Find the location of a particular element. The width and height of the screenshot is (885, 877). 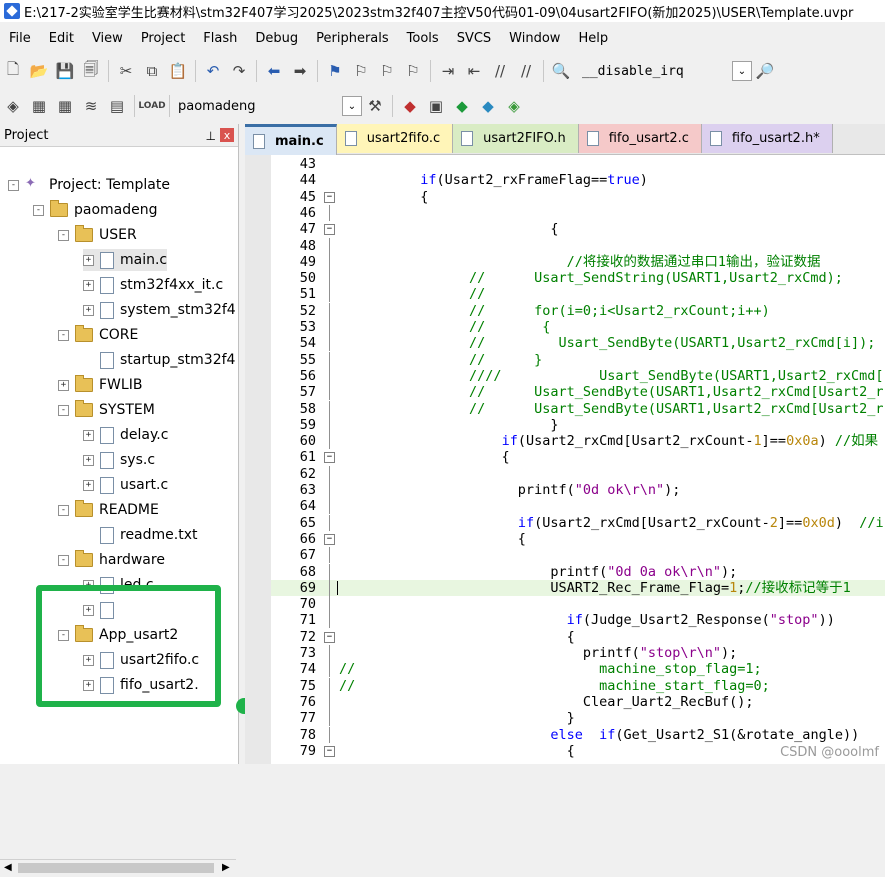

code-line: 66− { is located at coordinates (578, 539).